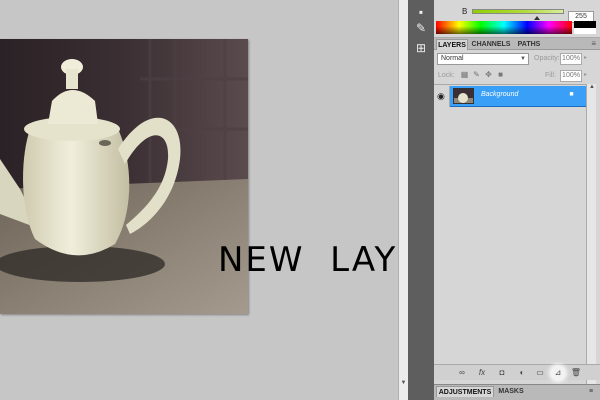  Describe the element at coordinates (571, 76) in the screenshot. I see `fill-field: 100%` at that location.